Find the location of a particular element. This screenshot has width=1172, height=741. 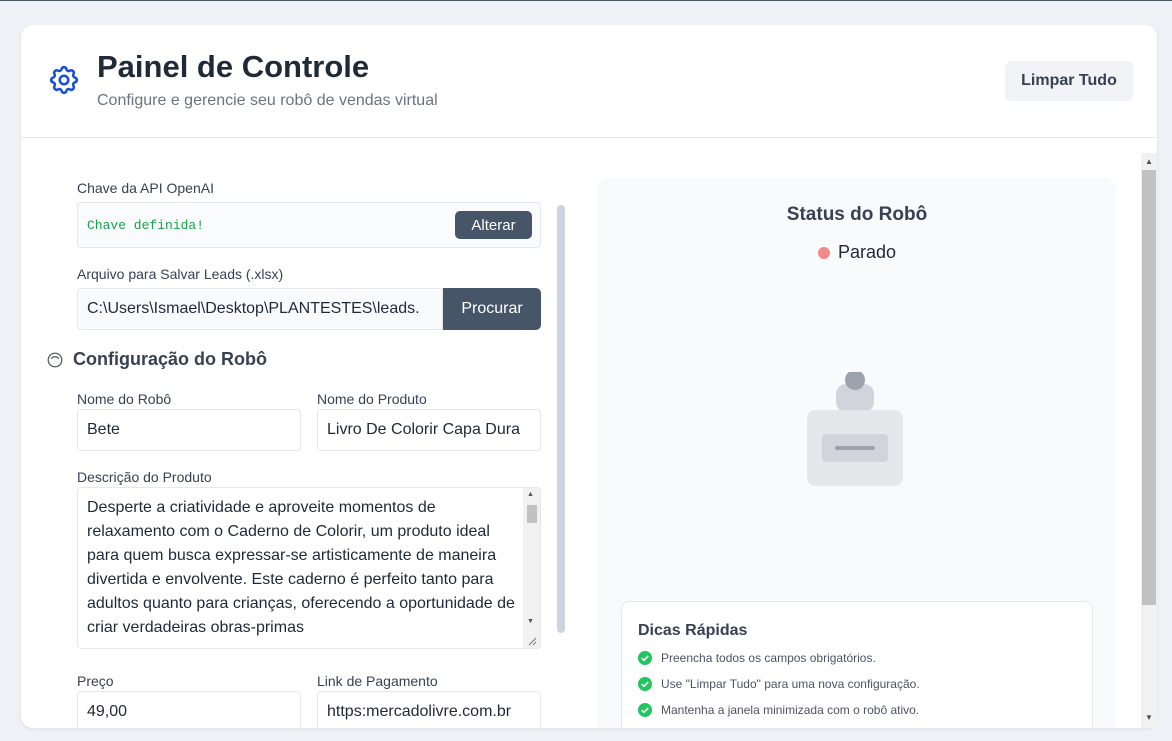

api-key-label: Chave da API OpenAI is located at coordinates (145, 188).